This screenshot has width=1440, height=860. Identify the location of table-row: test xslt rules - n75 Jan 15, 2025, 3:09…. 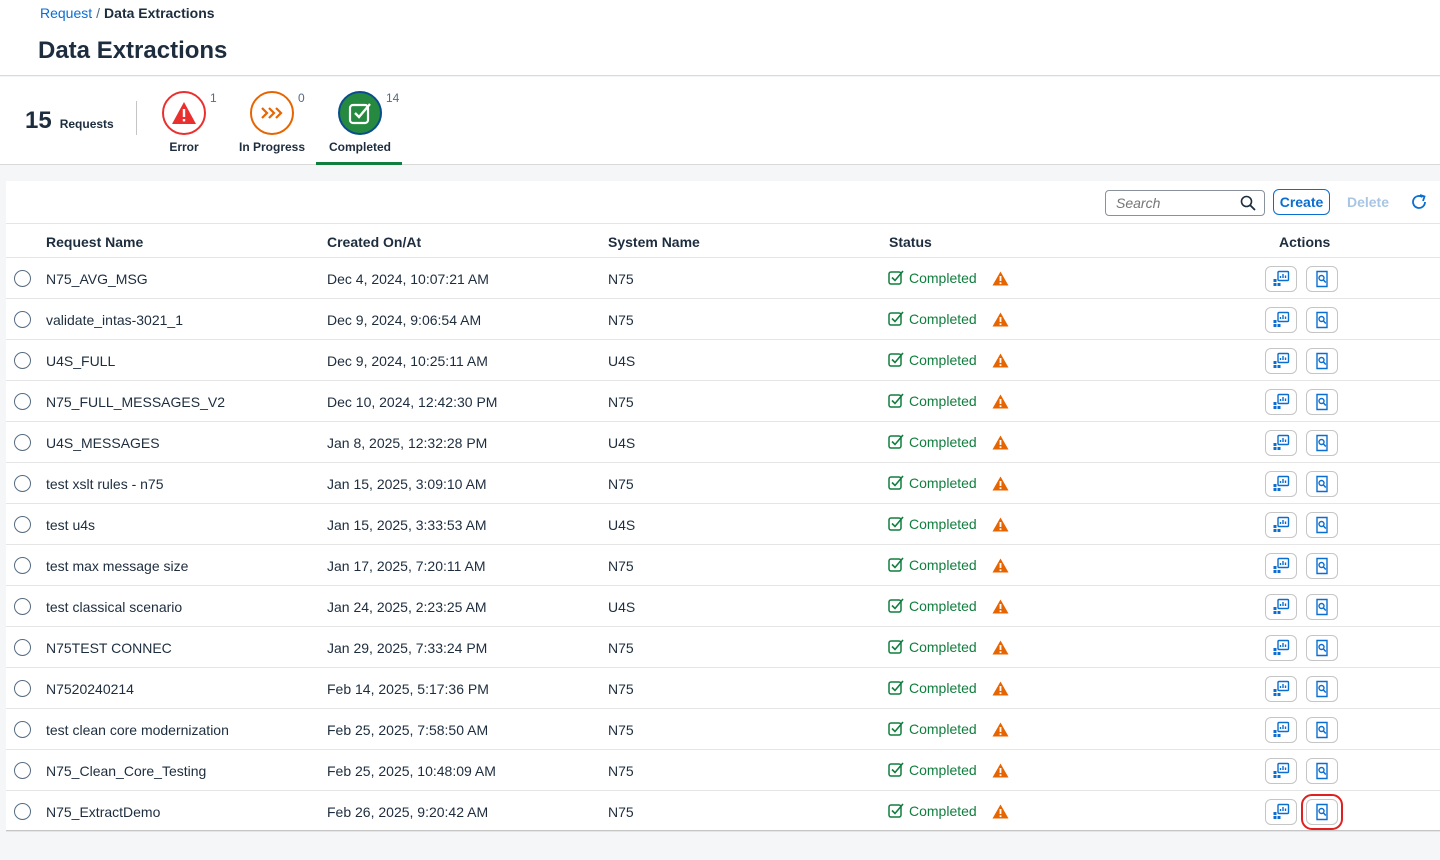
(723, 483).